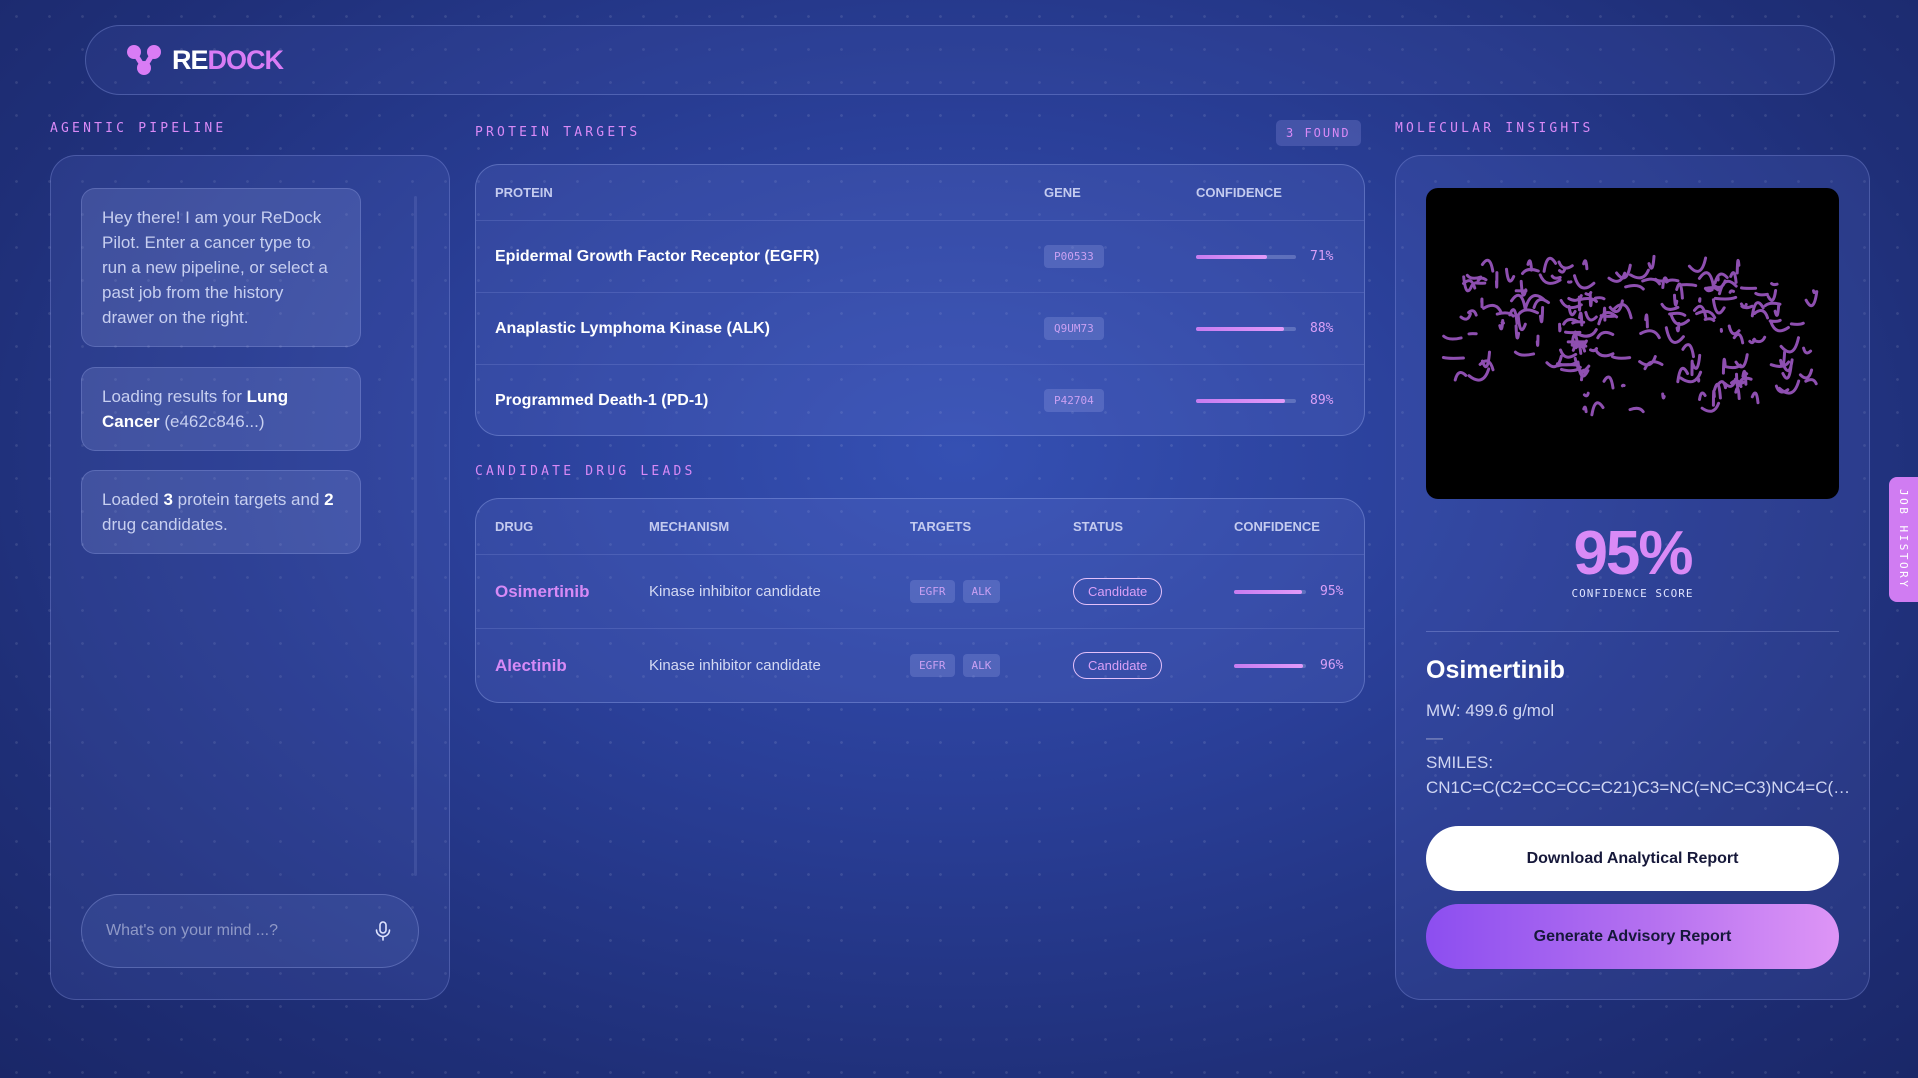 Image resolution: width=1918 pixels, height=1078 pixels. What do you see at coordinates (1098, 526) in the screenshot?
I see `header-status: STATUS` at bounding box center [1098, 526].